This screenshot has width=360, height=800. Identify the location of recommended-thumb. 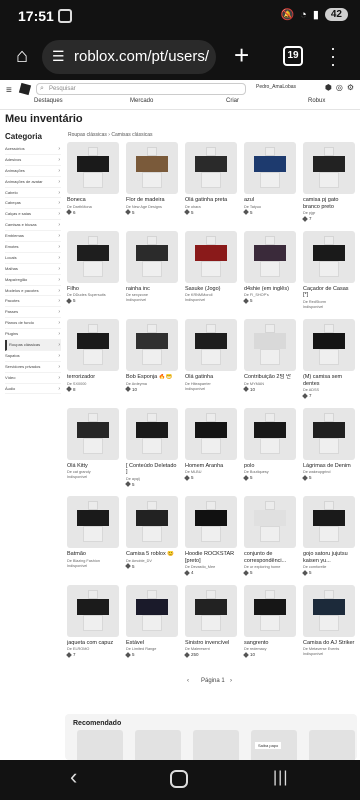
(158, 745).